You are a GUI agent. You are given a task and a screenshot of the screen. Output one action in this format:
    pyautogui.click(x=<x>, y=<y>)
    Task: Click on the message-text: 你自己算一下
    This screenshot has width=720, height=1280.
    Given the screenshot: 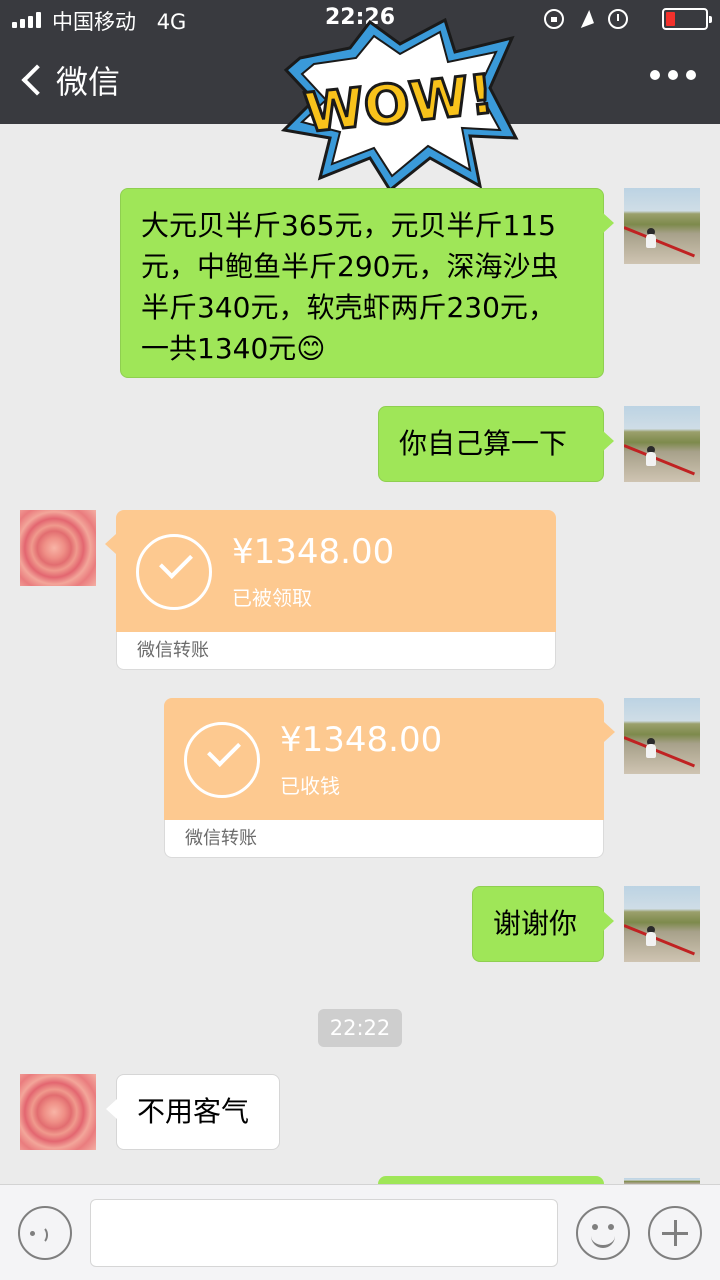 What is the action you would take?
    pyautogui.click(x=483, y=443)
    